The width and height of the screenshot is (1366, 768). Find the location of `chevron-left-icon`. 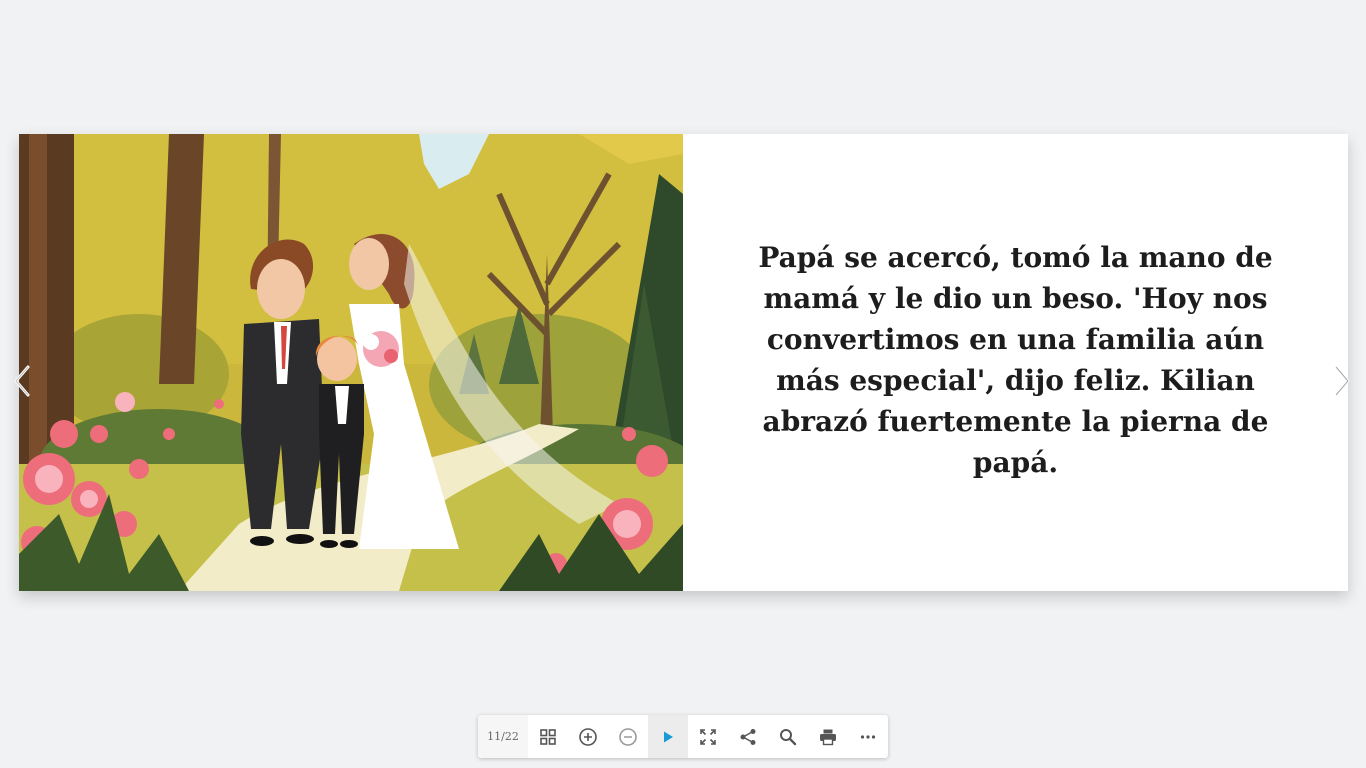

chevron-left-icon is located at coordinates (22, 381).